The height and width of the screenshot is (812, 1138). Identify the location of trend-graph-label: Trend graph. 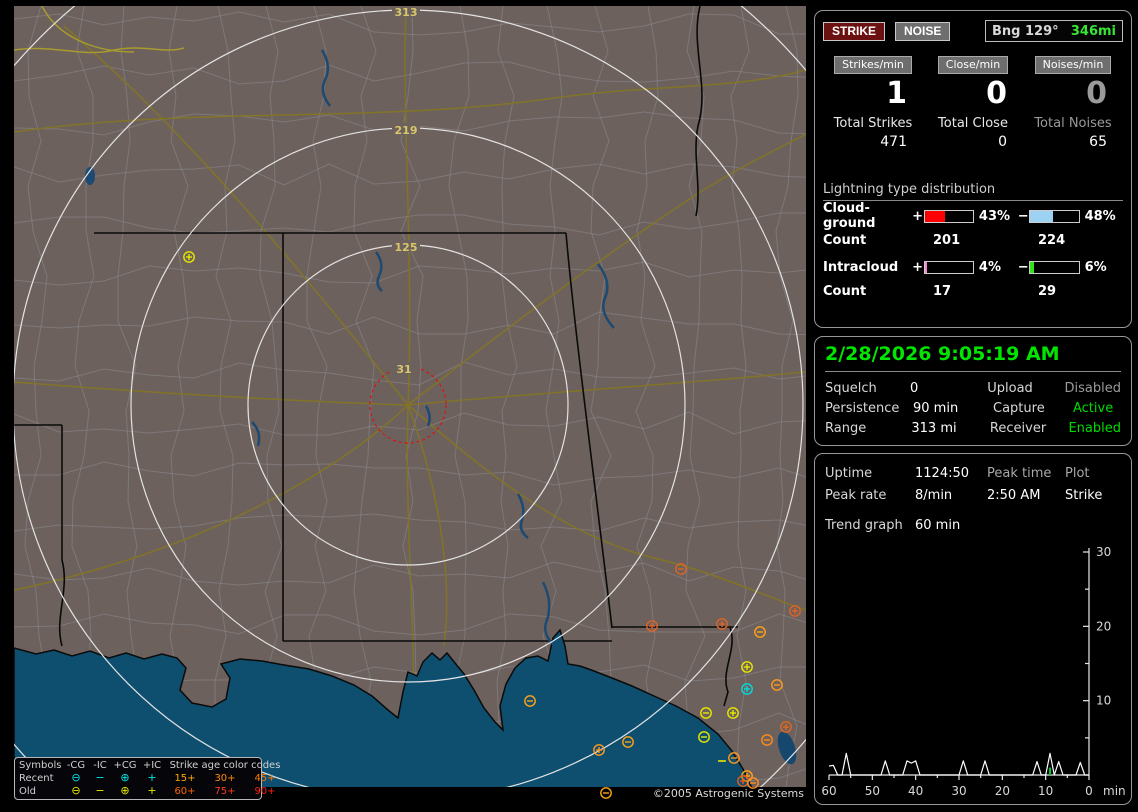
(864, 525).